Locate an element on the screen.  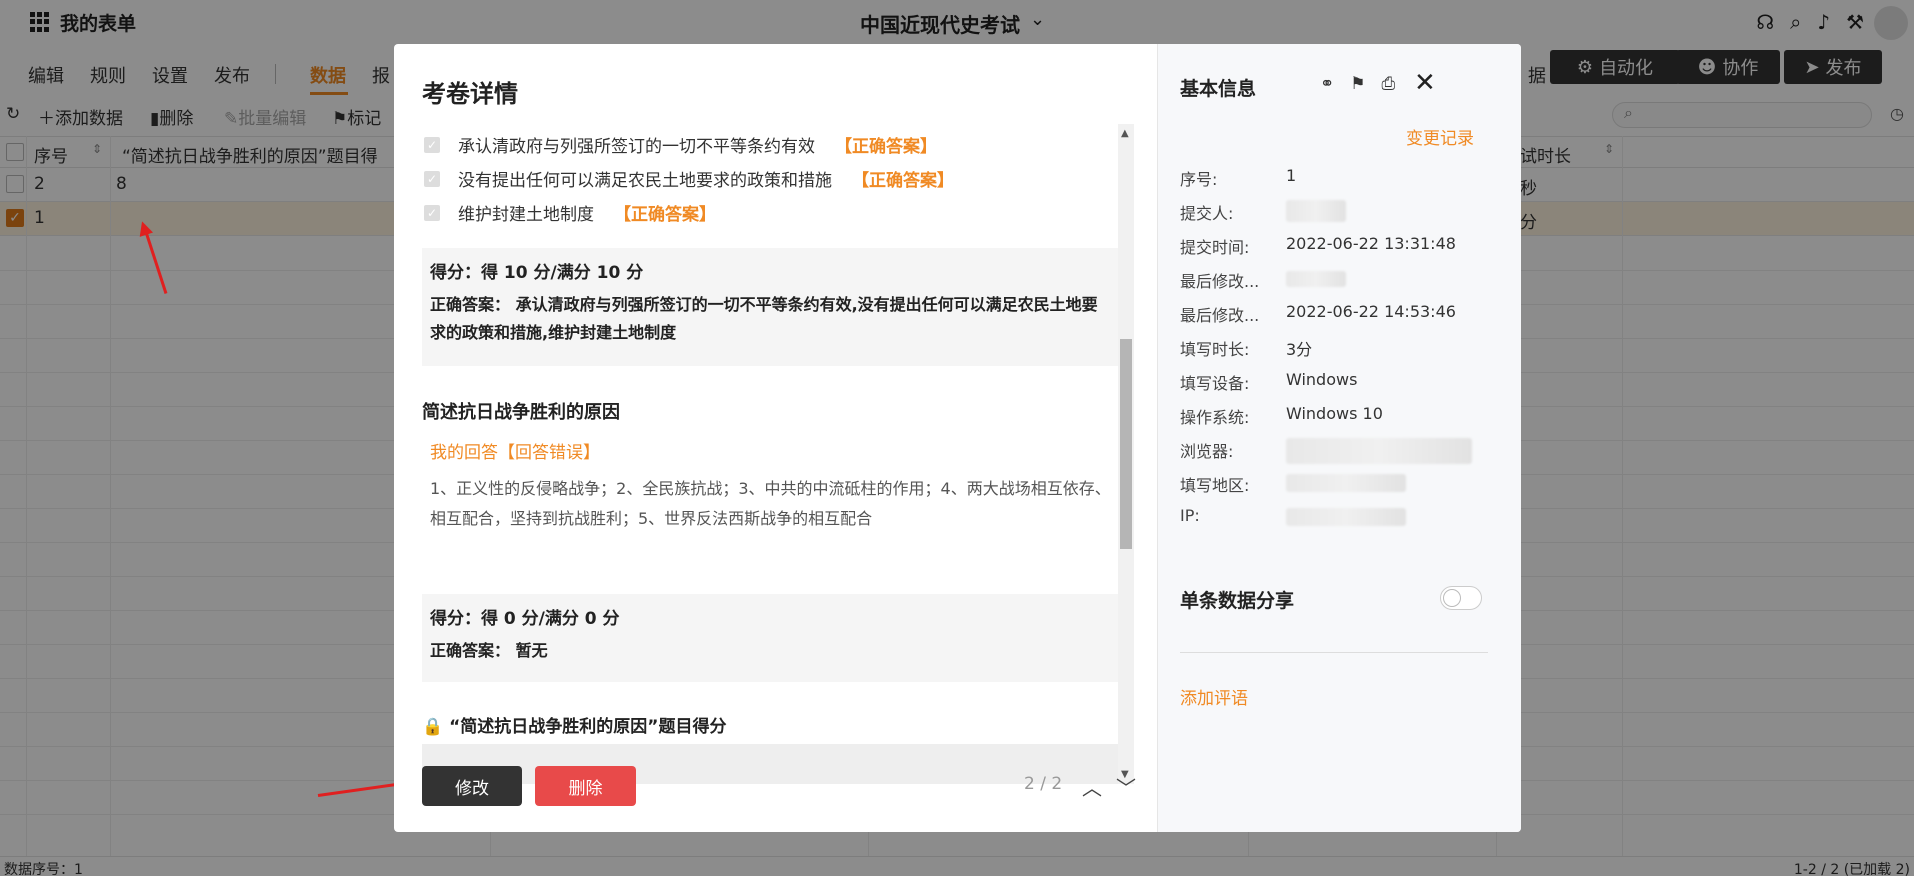
option-item: ✓ 没有提出任何可以满足农民土地要求的政策和措施 【正确答案】 is located at coordinates (688, 178).